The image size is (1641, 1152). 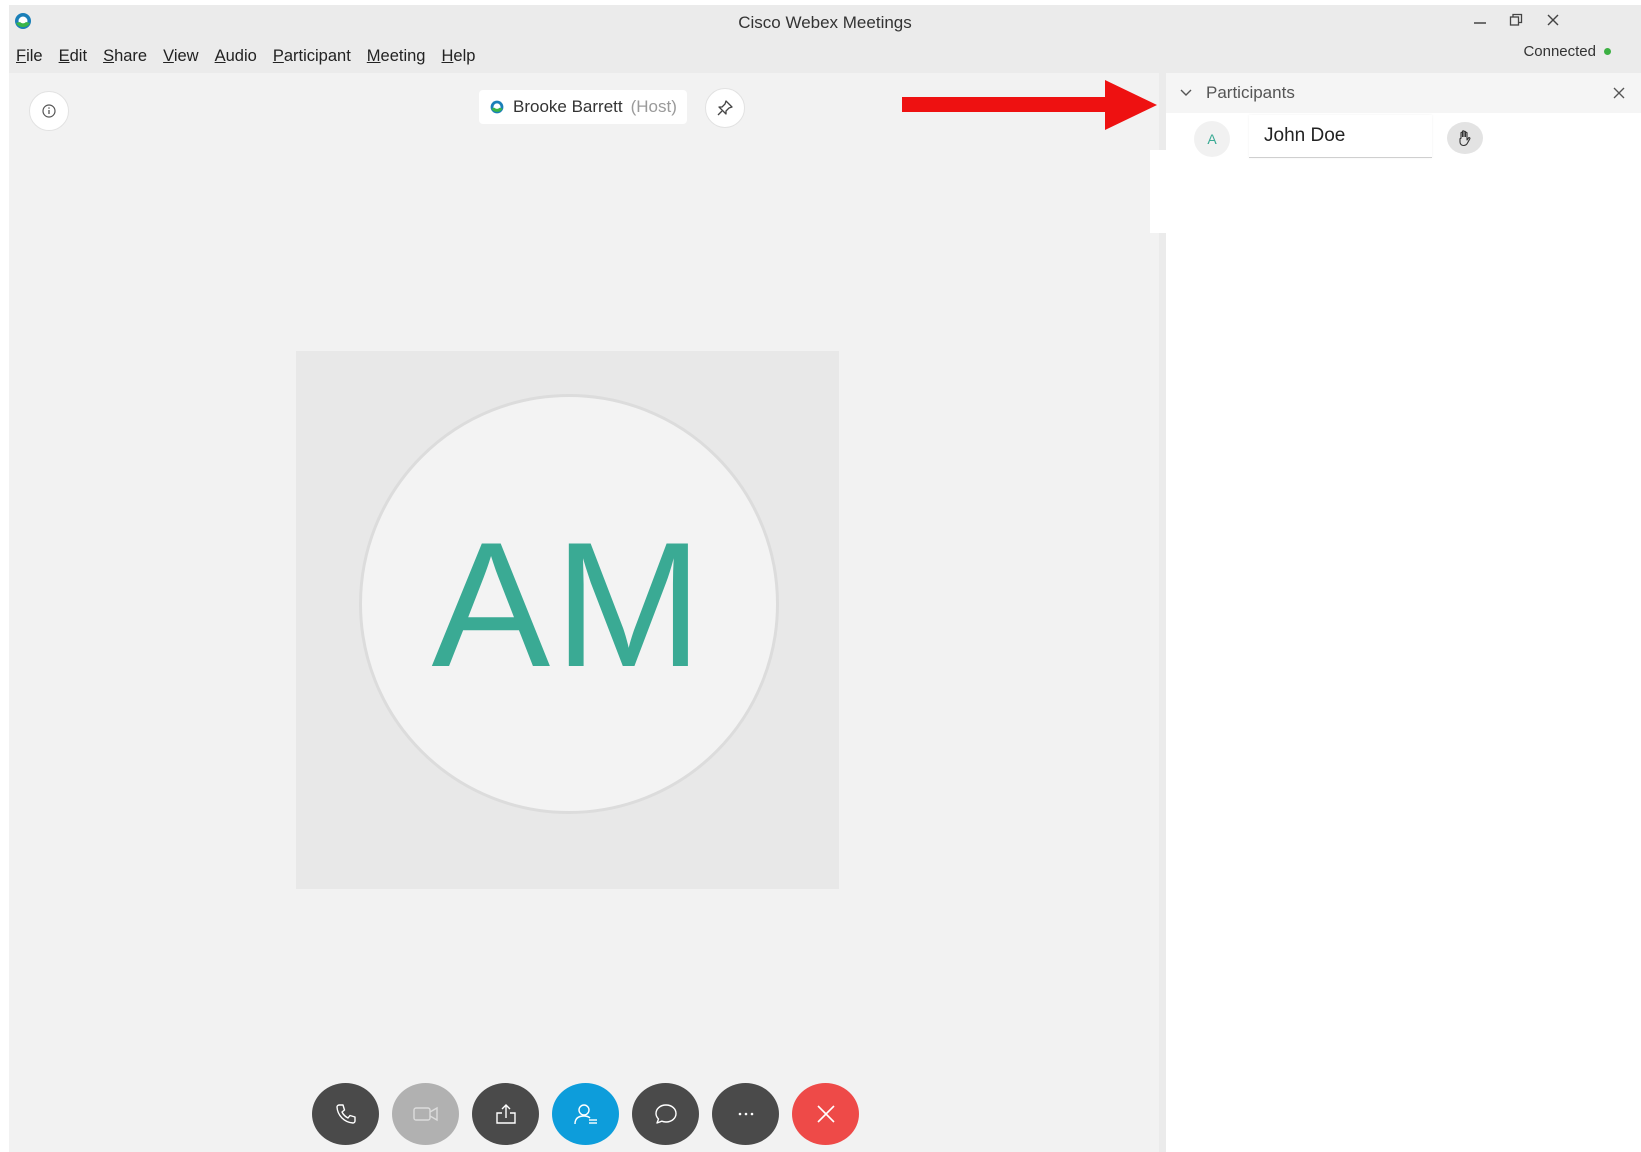 What do you see at coordinates (1212, 139) in the screenshot?
I see `participant-avatar: A` at bounding box center [1212, 139].